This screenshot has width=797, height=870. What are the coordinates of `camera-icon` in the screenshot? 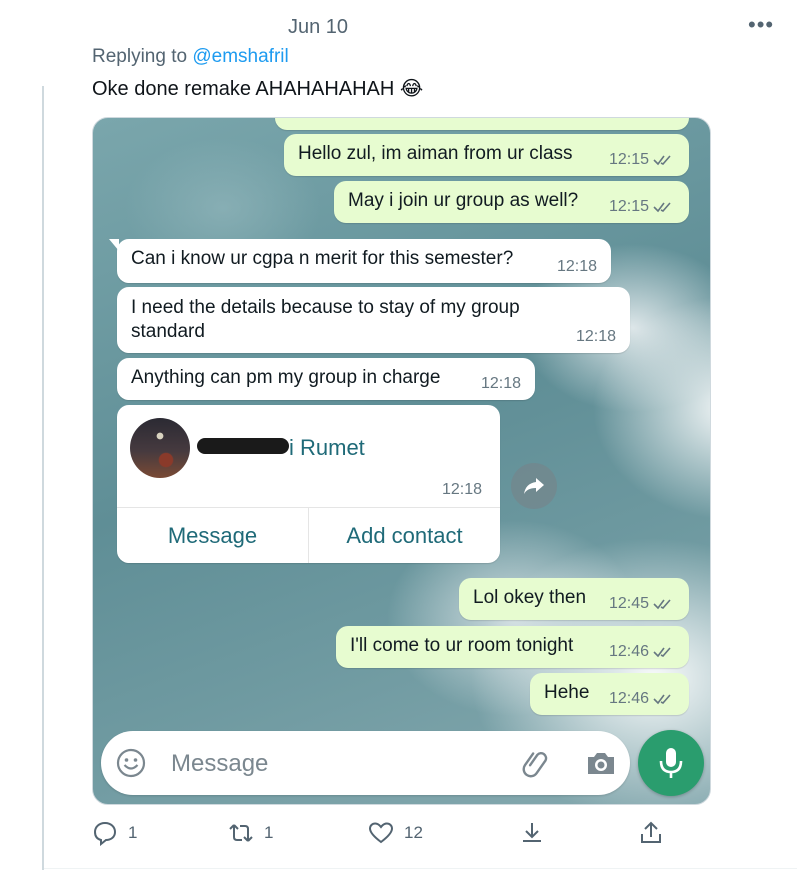 It's located at (601, 763).